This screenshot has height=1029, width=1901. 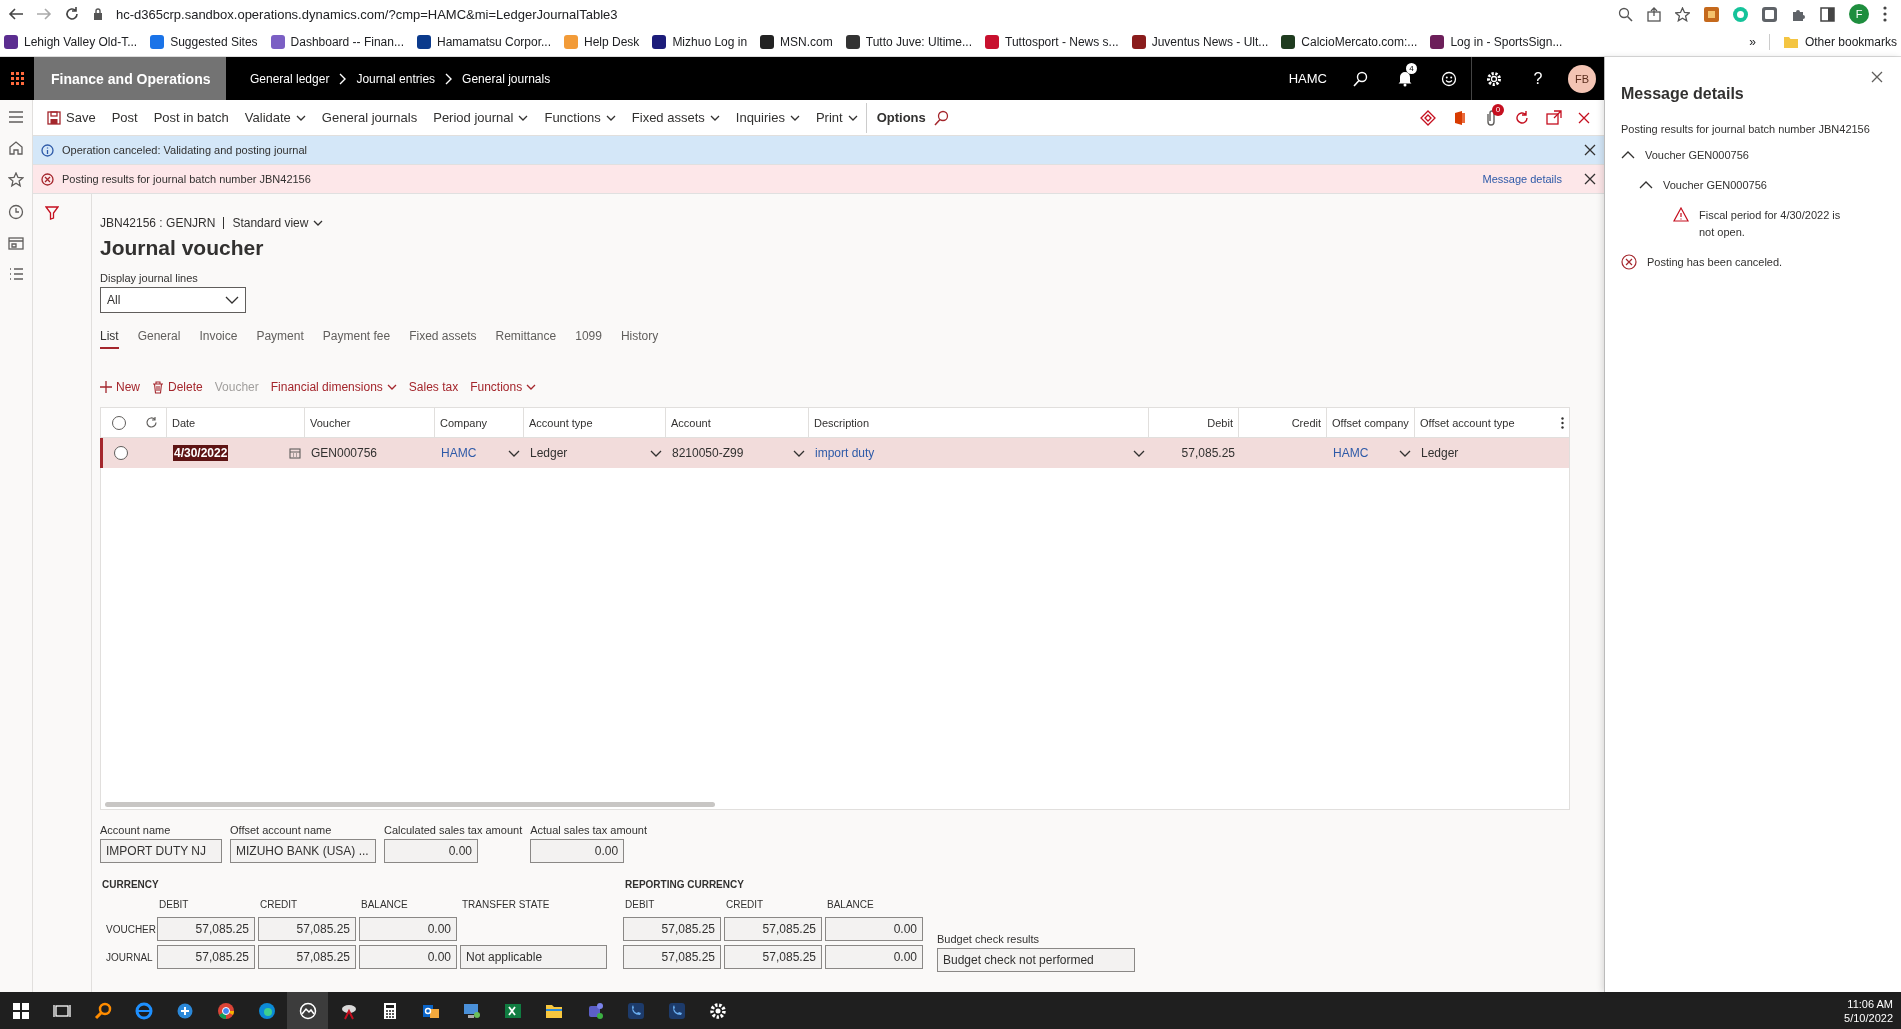 I want to click on tab: Remittance, so click(x=526, y=339).